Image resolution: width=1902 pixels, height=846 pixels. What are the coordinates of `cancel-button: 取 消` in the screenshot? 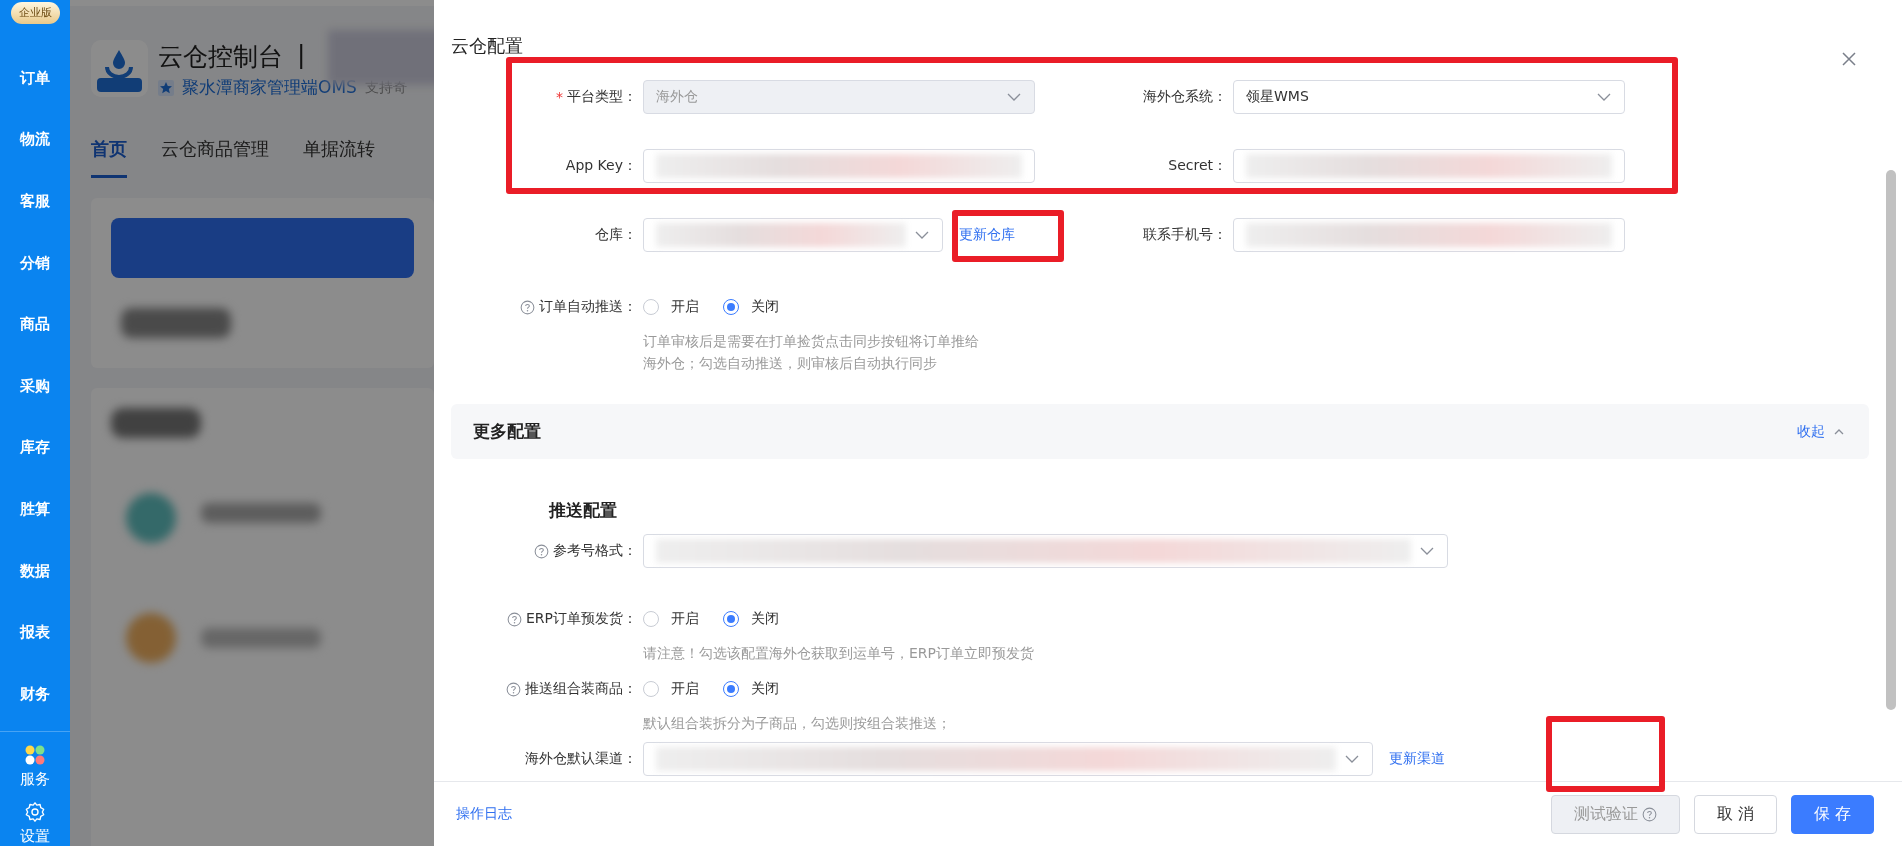 It's located at (1735, 814).